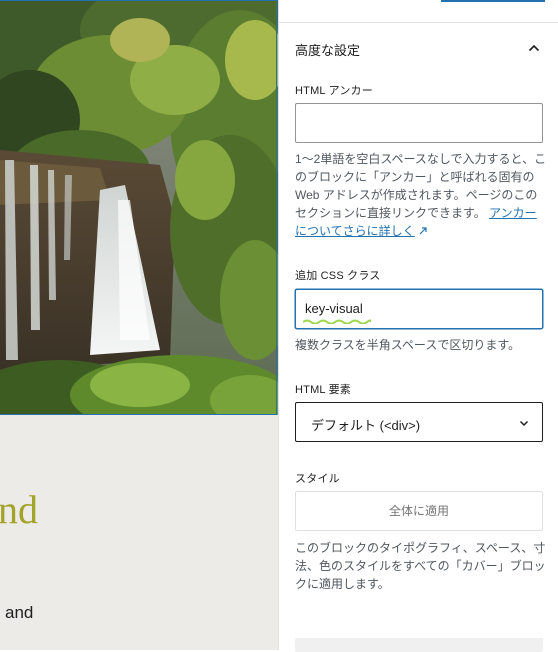 The height and width of the screenshot is (652, 558). Describe the element at coordinates (19, 510) in the screenshot. I see `canvas-heading-fragment: nd` at that location.